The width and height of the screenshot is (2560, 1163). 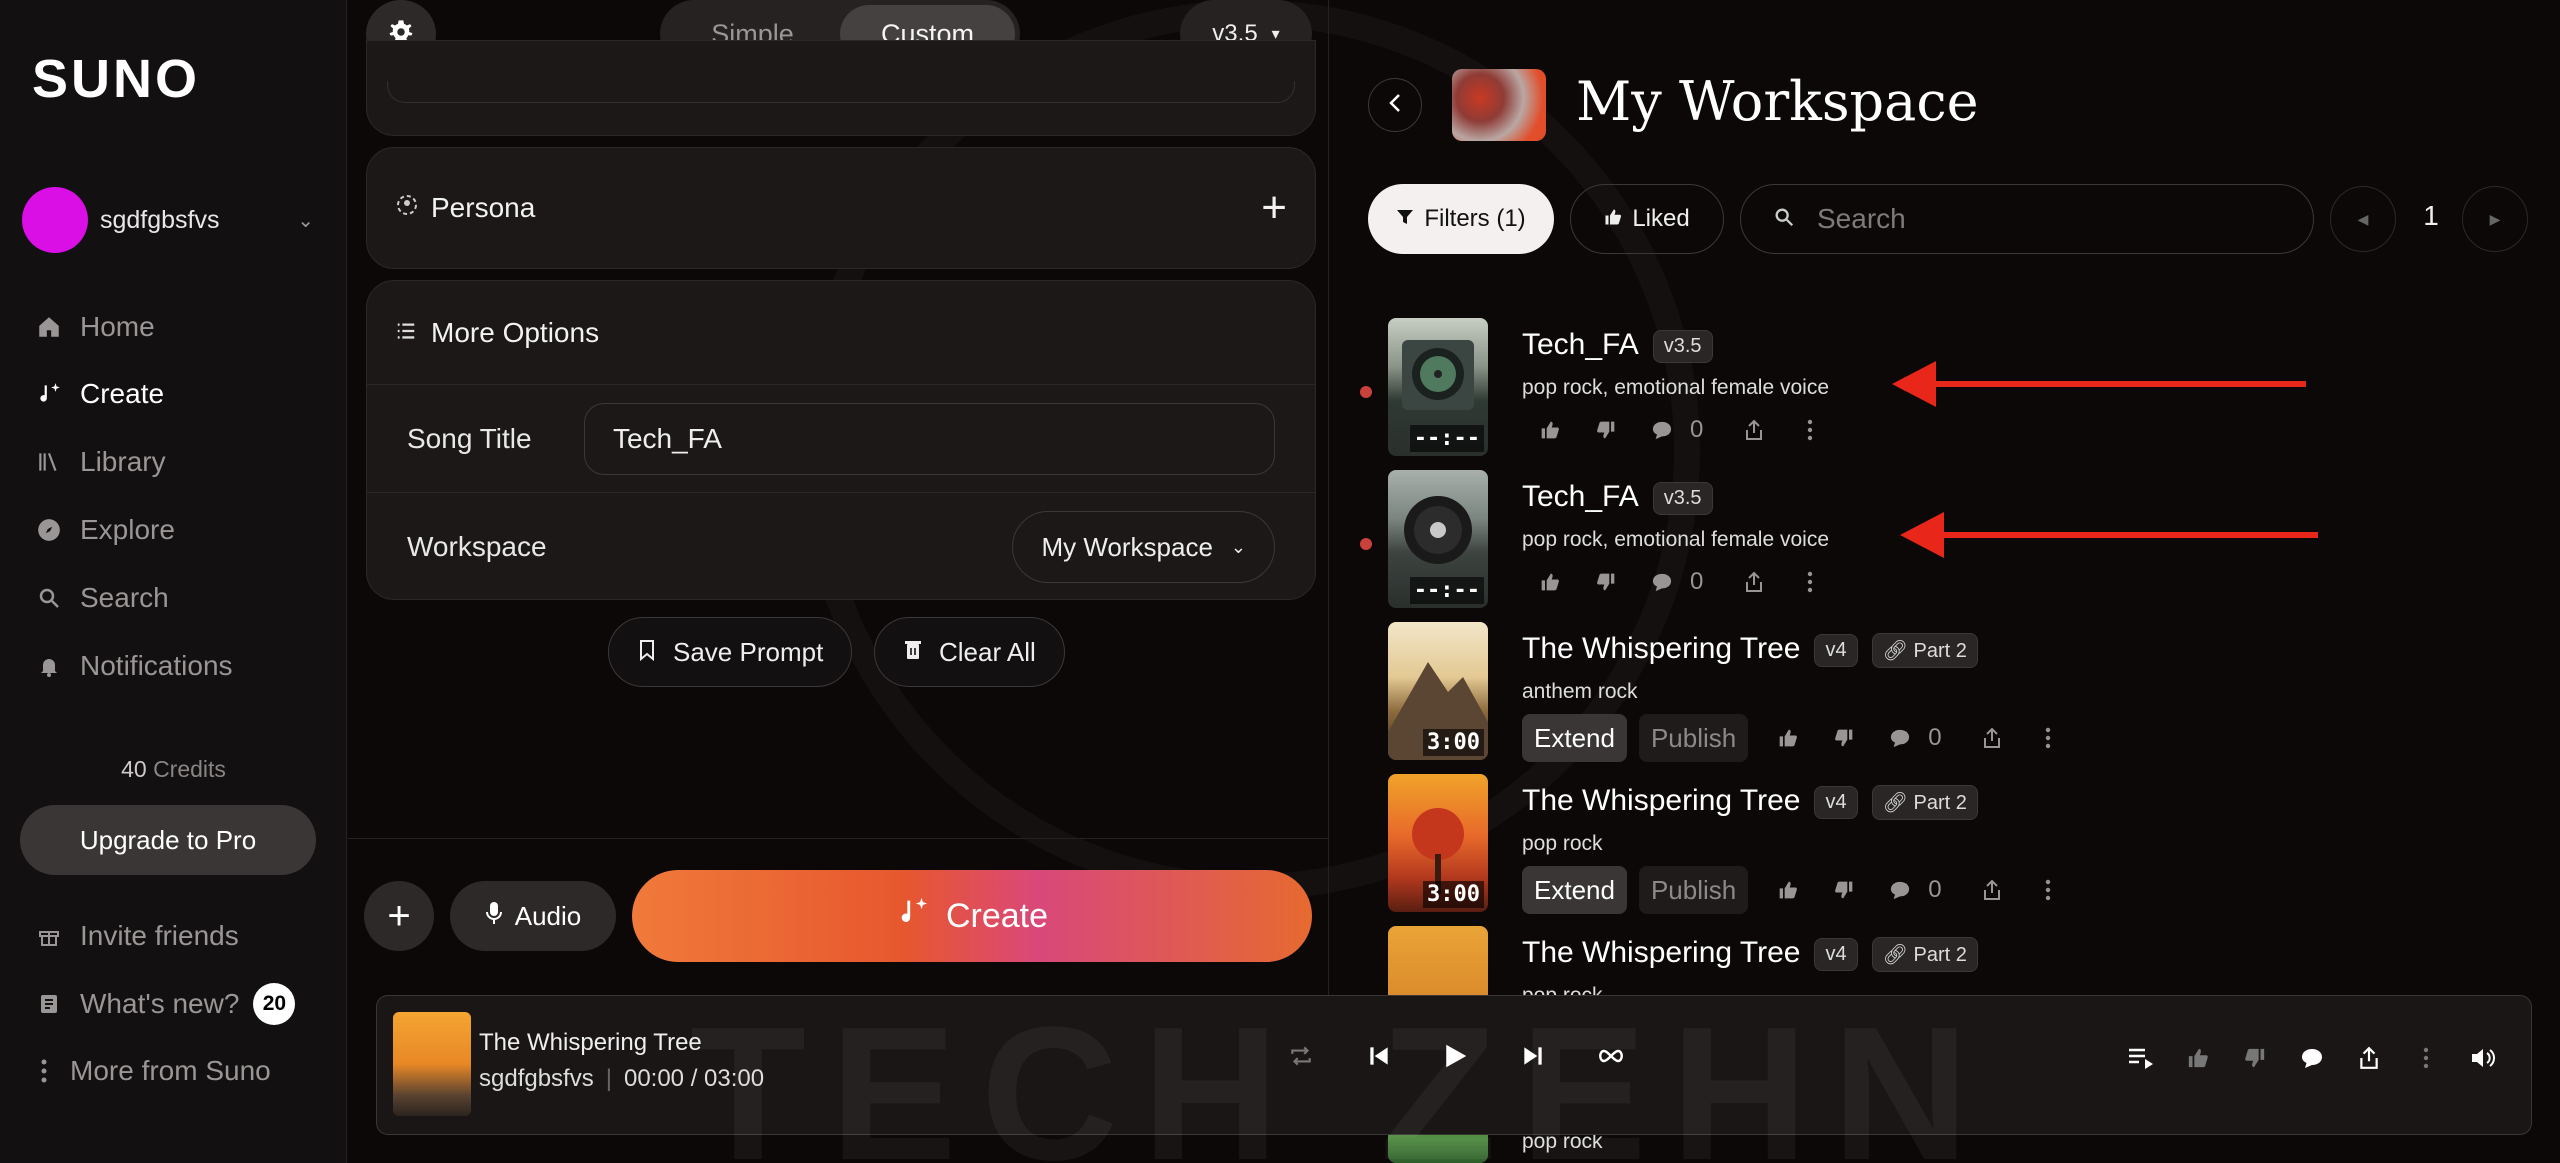 I want to click on persona-label: Persona, so click(x=483, y=207).